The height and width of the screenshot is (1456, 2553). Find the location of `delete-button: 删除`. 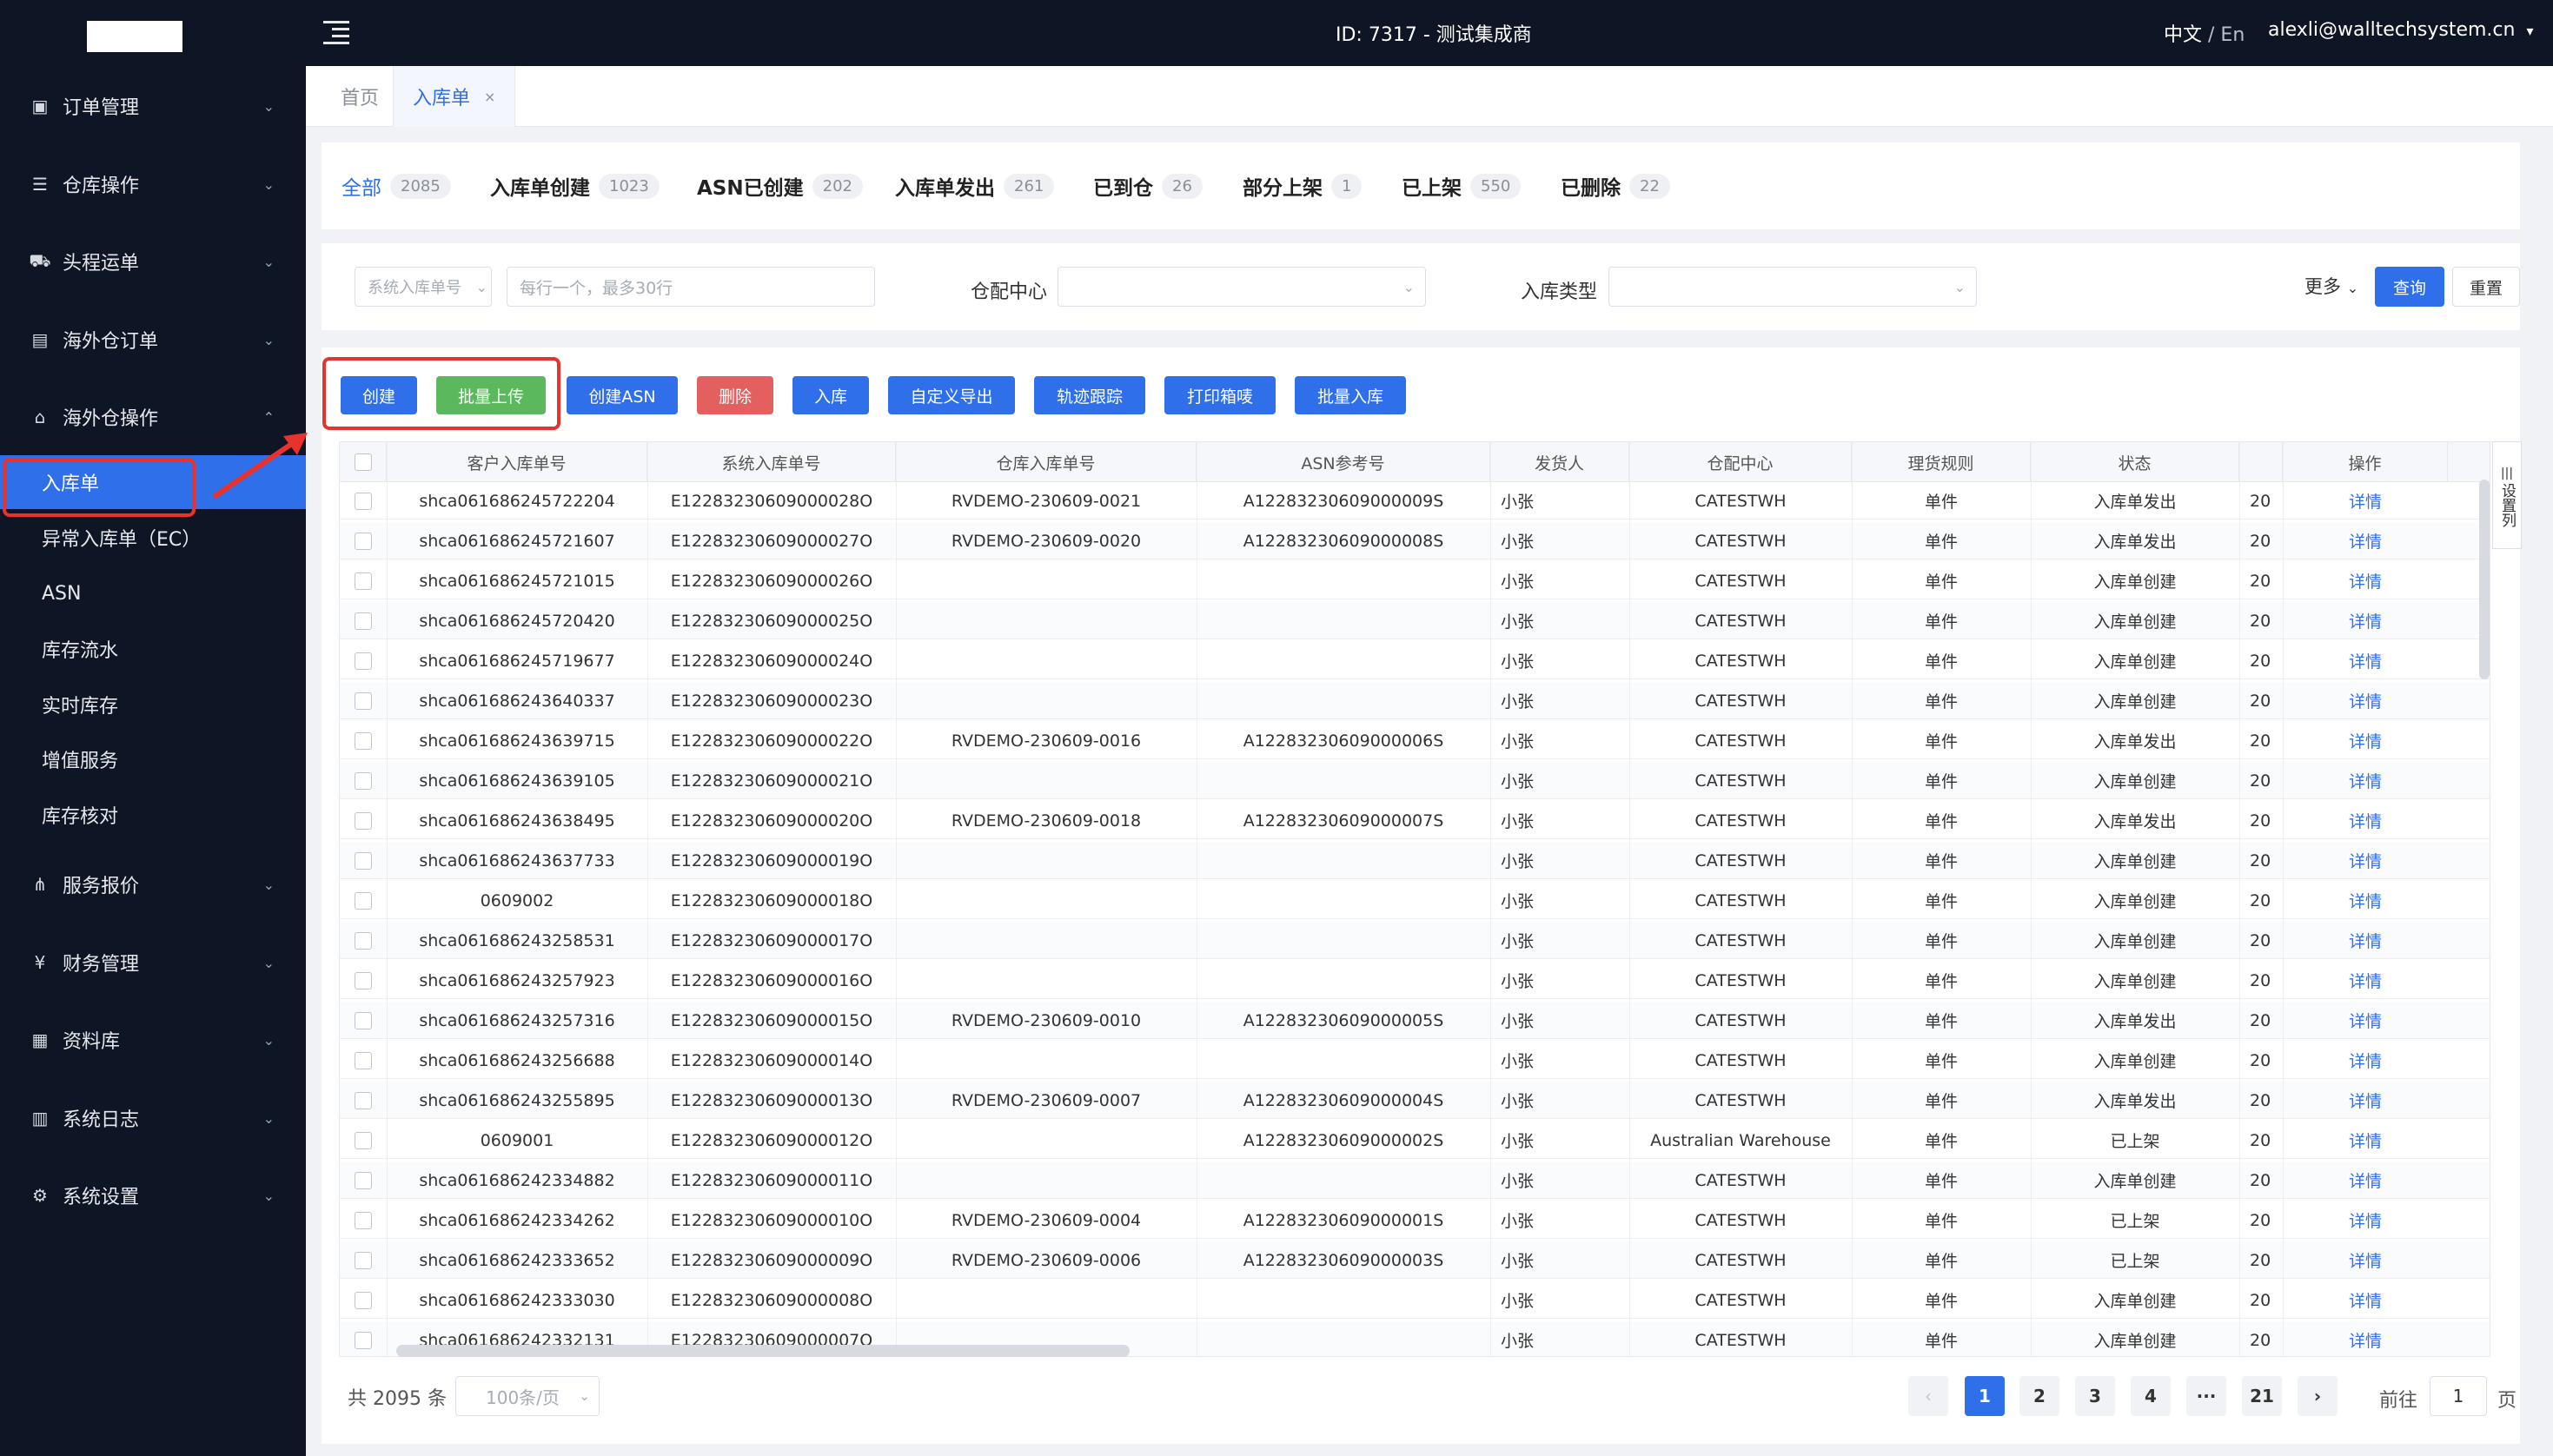

delete-button: 删除 is located at coordinates (735, 395).